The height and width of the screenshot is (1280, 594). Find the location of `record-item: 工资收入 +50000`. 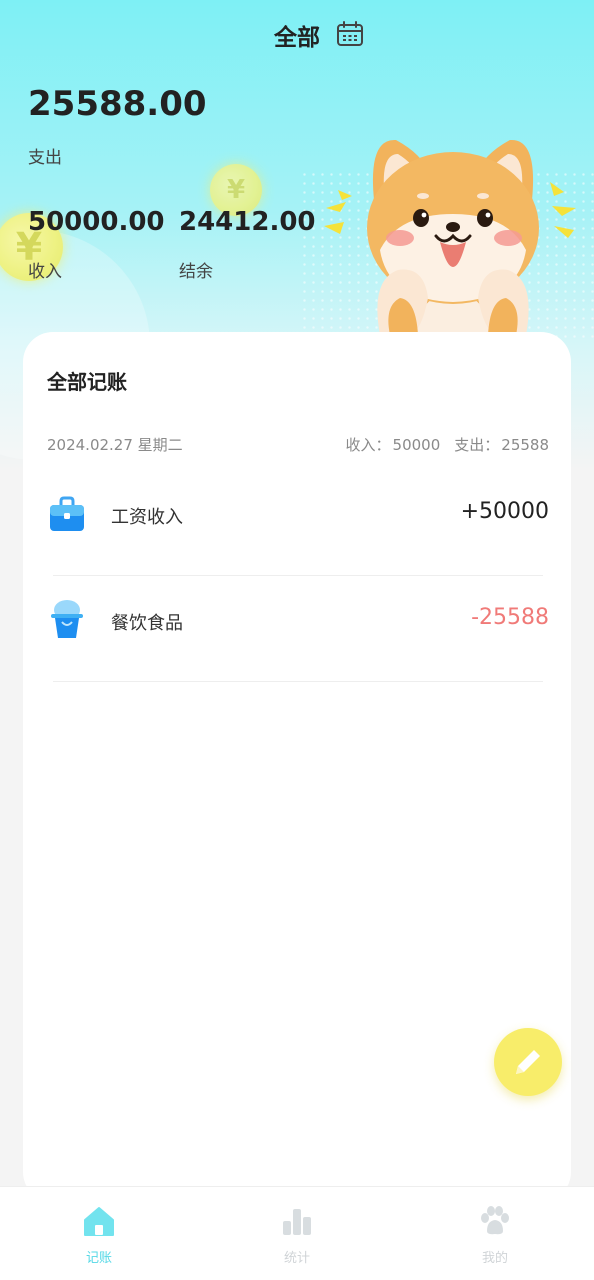

record-item: 工资收入 +50000 is located at coordinates (298, 523).